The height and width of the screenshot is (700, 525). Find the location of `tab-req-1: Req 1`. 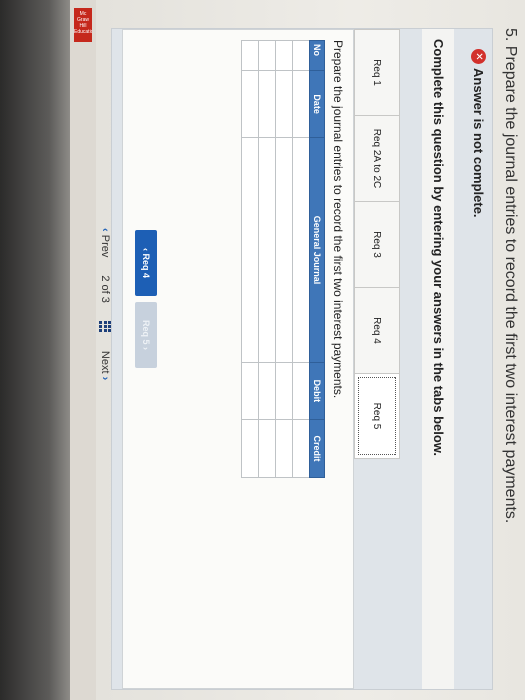

tab-req-1: Req 1 is located at coordinates (377, 72).